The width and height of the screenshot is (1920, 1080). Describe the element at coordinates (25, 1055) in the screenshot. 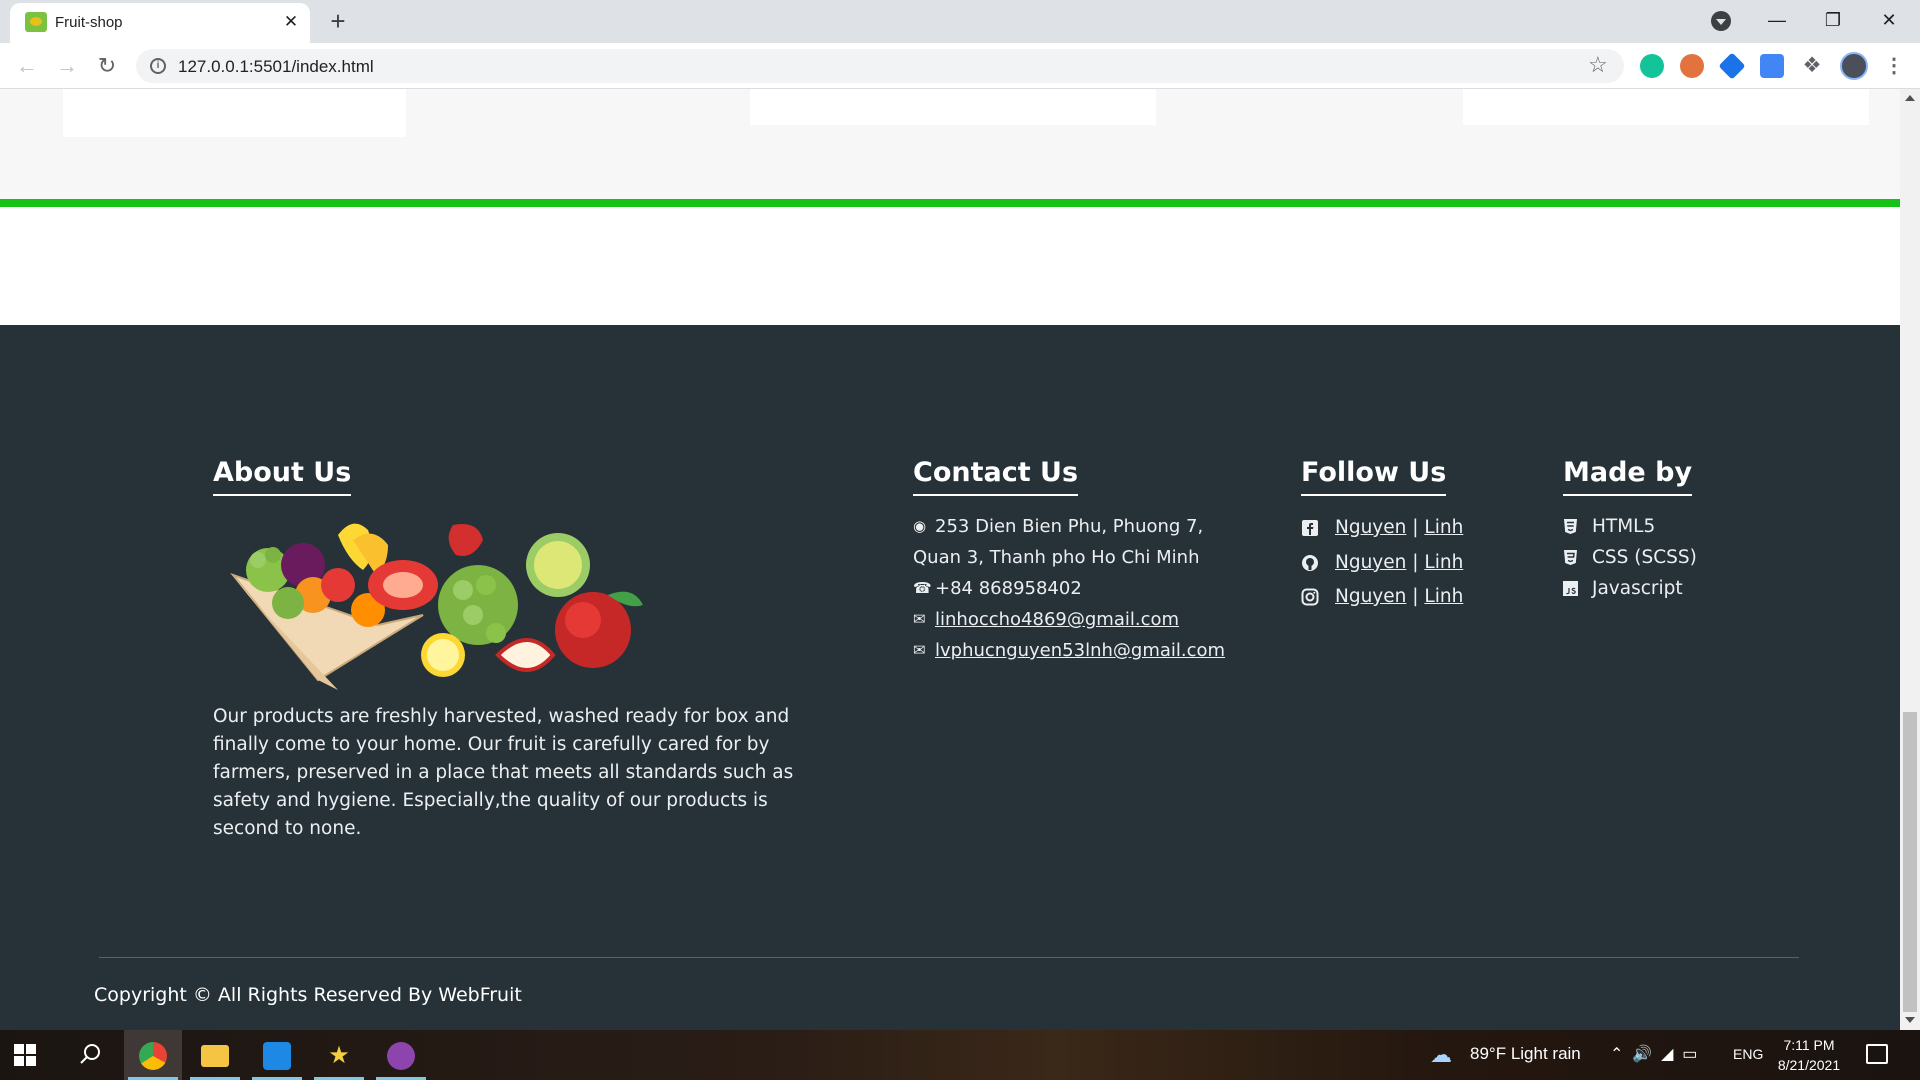

I see `windows-start-icon` at that location.